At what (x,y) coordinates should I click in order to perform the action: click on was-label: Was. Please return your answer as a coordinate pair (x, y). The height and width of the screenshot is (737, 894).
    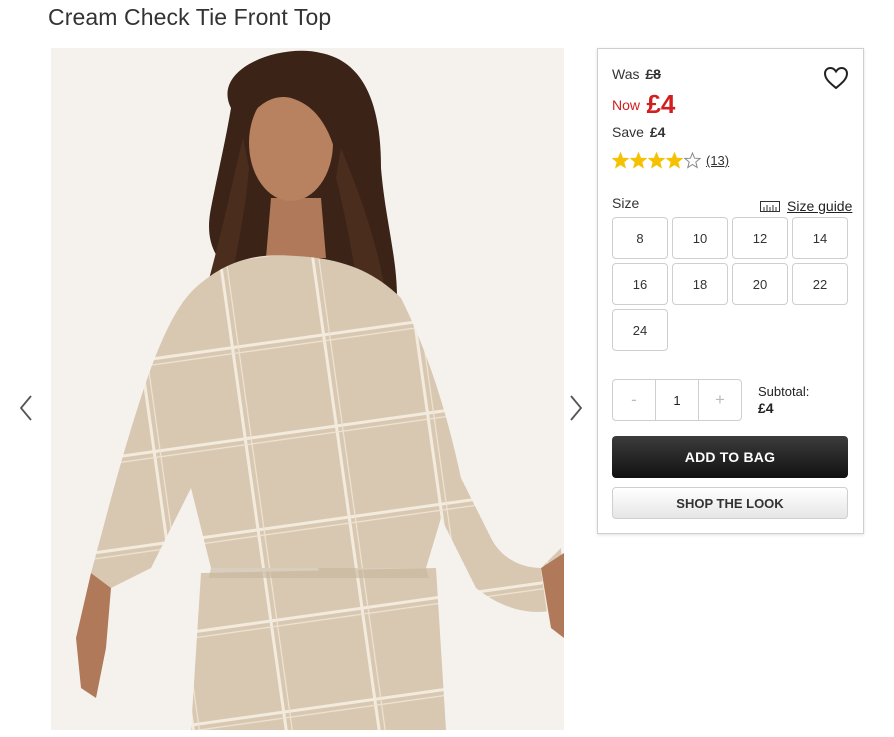
    Looking at the image, I should click on (626, 74).